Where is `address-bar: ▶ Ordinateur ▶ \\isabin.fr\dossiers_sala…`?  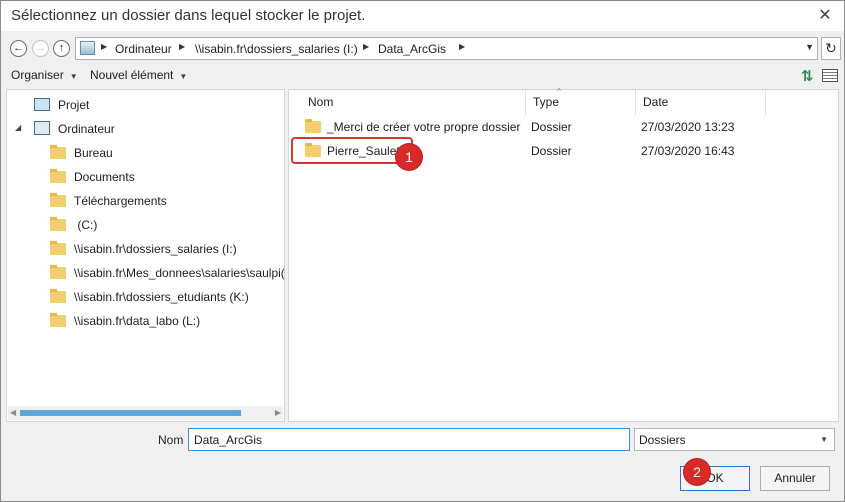
address-bar: ▶ Ordinateur ▶ \\isabin.fr\dossiers_sala… is located at coordinates (446, 48).